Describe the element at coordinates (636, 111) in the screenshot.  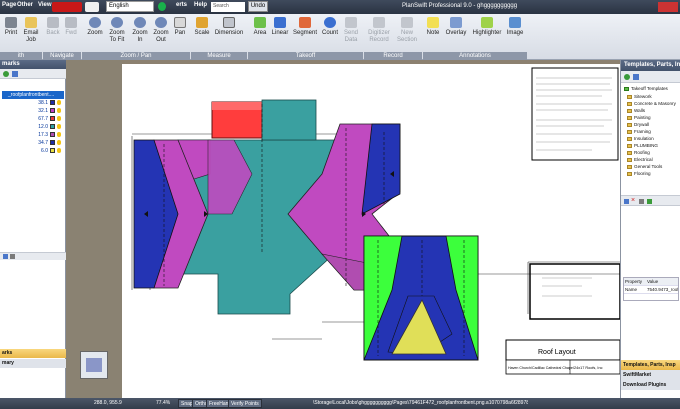
I see `template-item: Walls` at that location.